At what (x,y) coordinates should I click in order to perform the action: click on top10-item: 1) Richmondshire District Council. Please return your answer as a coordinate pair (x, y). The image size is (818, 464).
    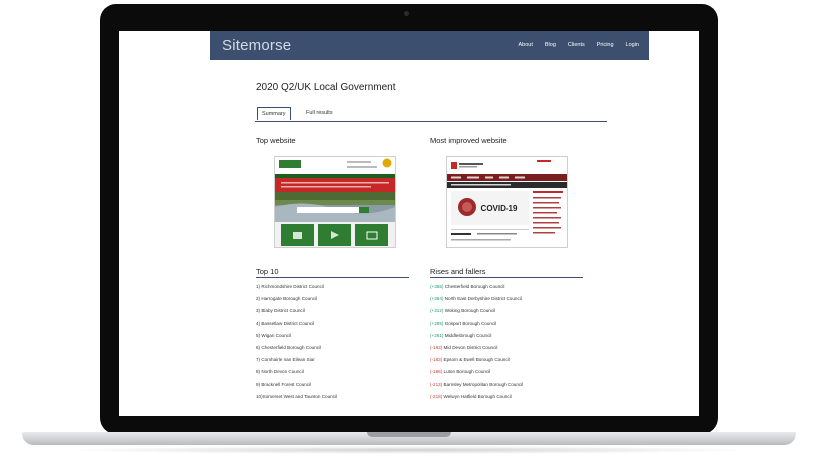
    Looking at the image, I should click on (296, 287).